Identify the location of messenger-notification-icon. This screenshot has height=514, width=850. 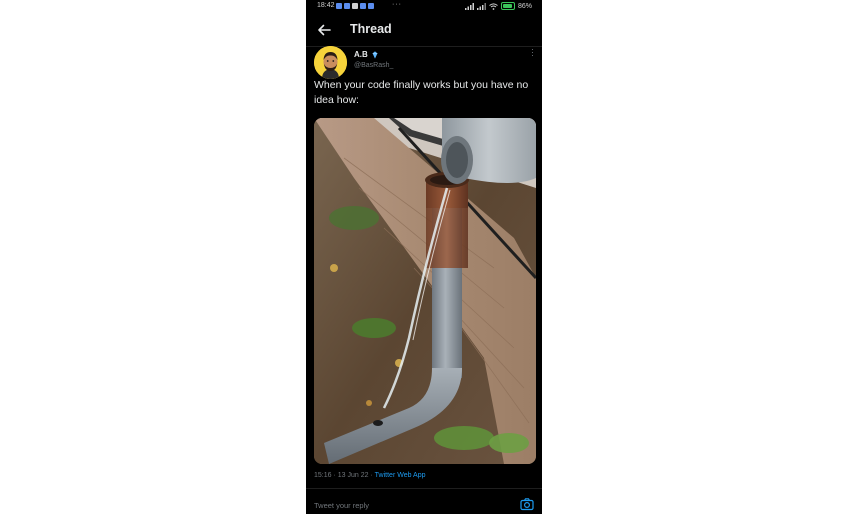
(347, 6).